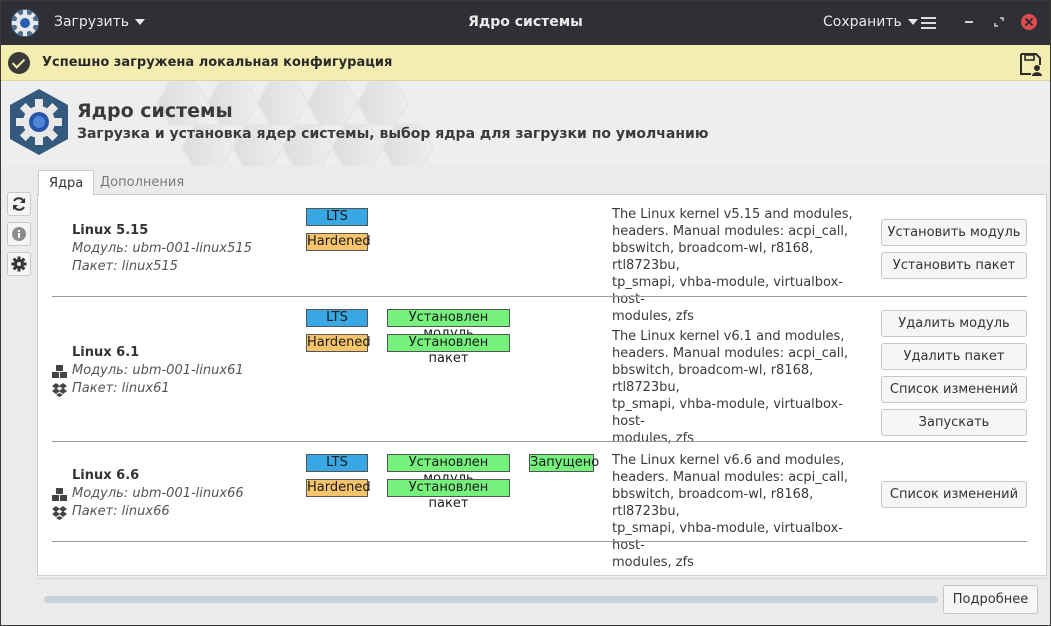 The height and width of the screenshot is (626, 1051). Describe the element at coordinates (999, 22) in the screenshot. I see `maximize-icon` at that location.